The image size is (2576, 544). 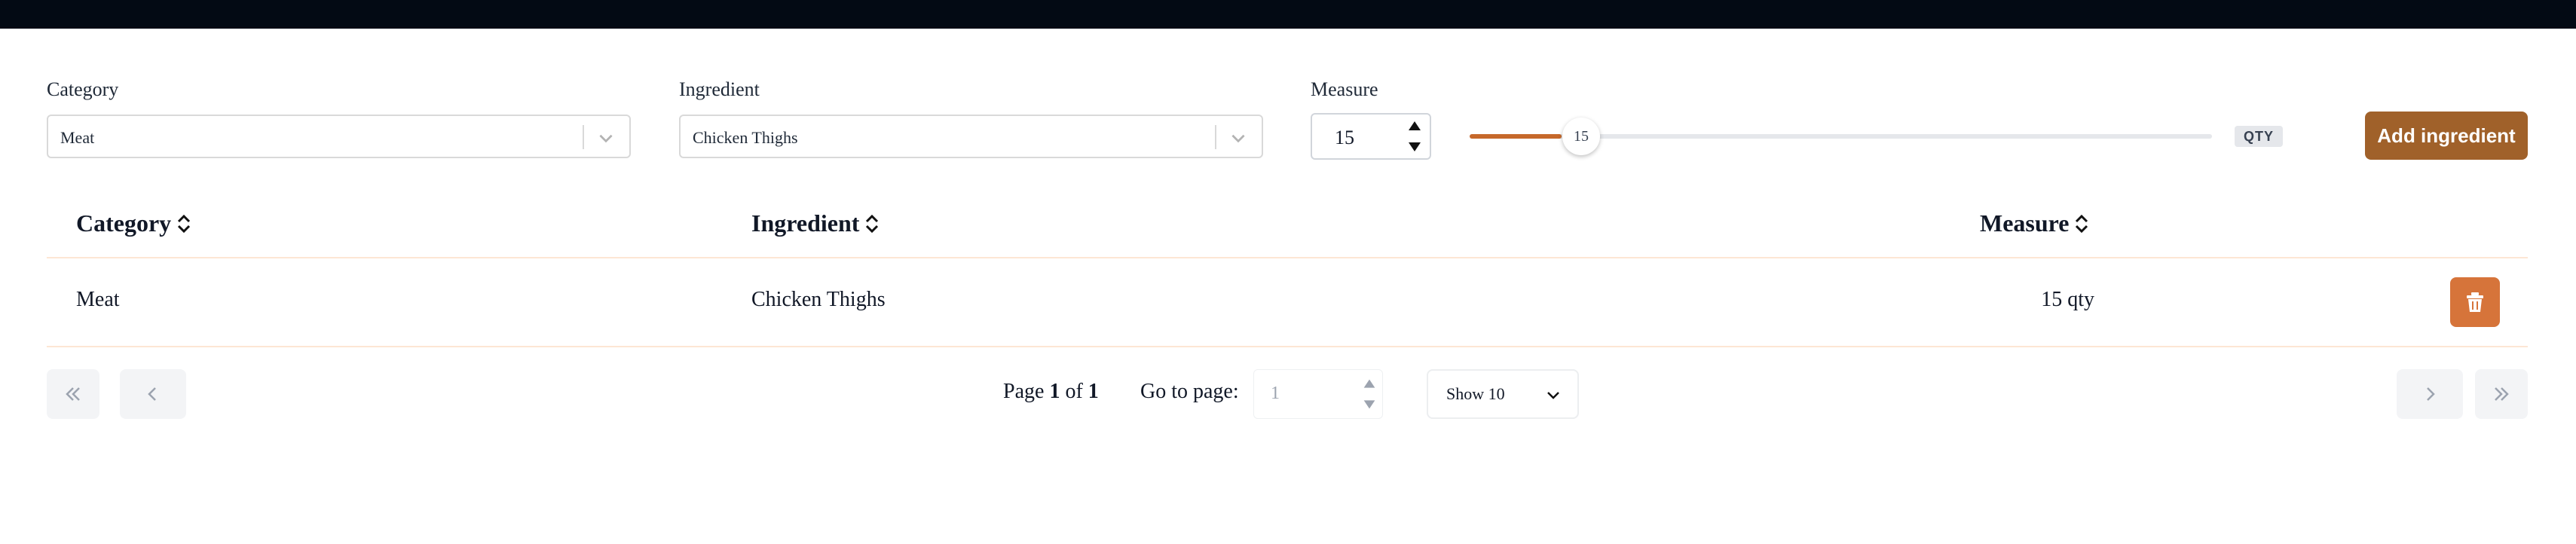 I want to click on total-pages: 1, so click(x=1093, y=391).